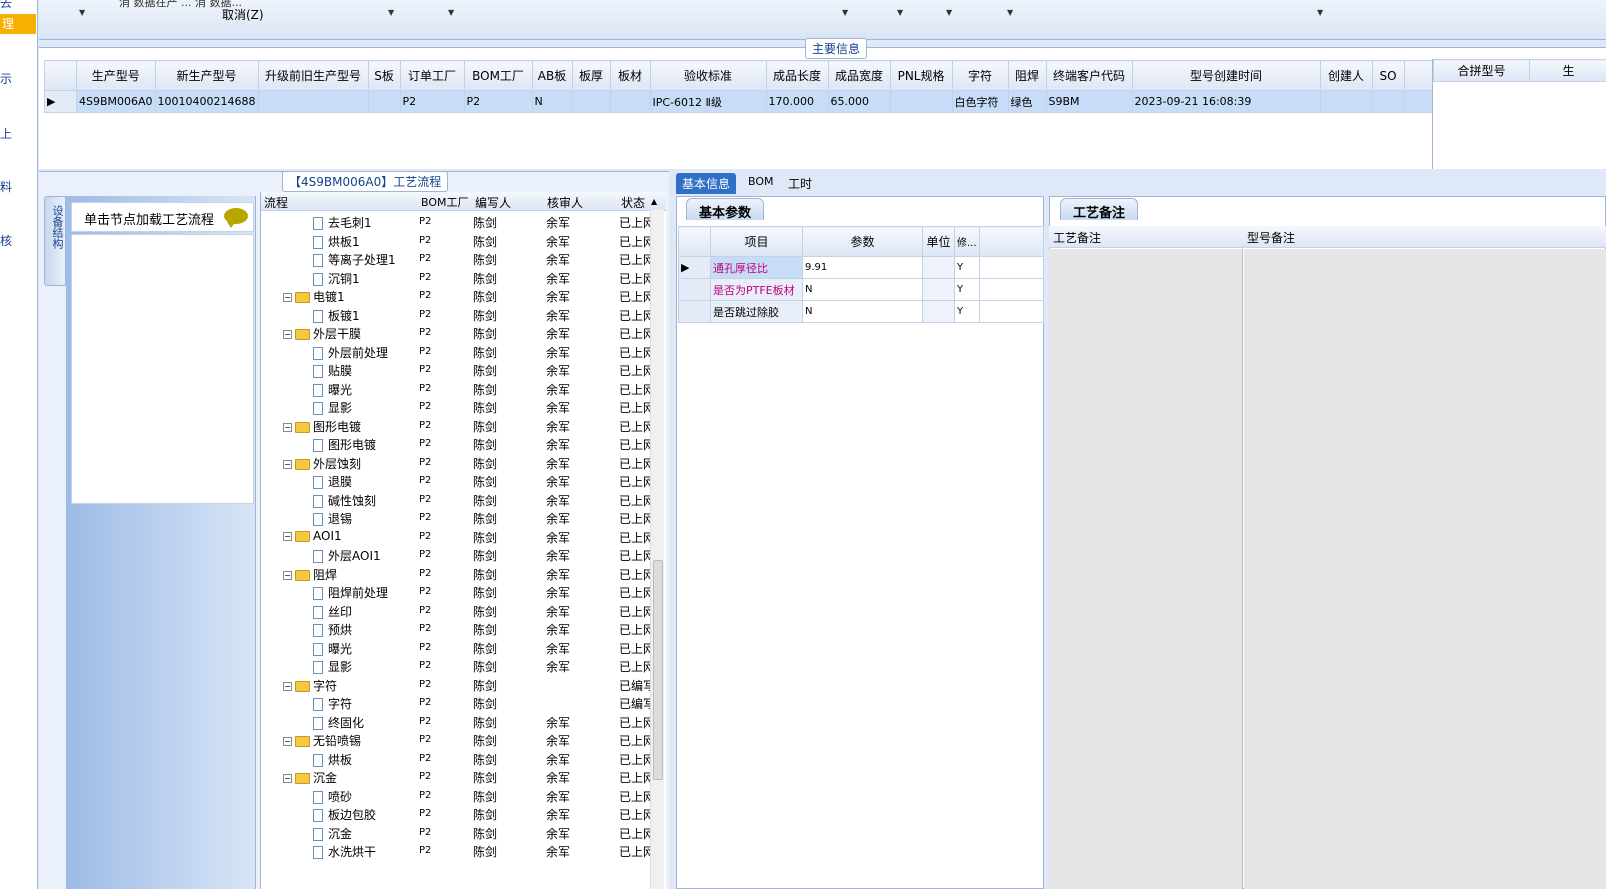  What do you see at coordinates (463, 776) in the screenshot?
I see `tree-row: − 沉金 P2 陈剑 余军 已上网` at bounding box center [463, 776].